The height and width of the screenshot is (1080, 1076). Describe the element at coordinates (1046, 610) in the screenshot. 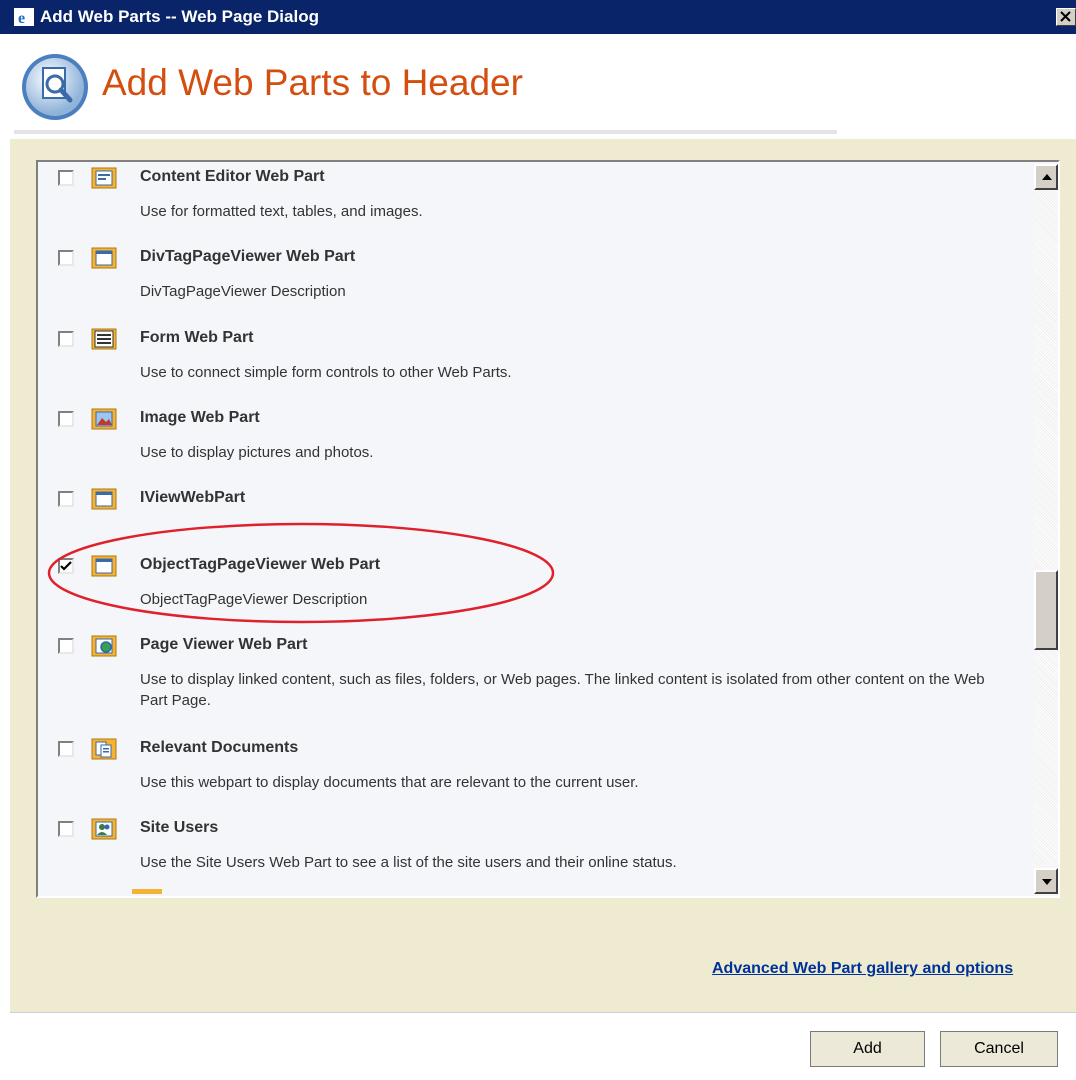

I see `scroll-thumb` at that location.